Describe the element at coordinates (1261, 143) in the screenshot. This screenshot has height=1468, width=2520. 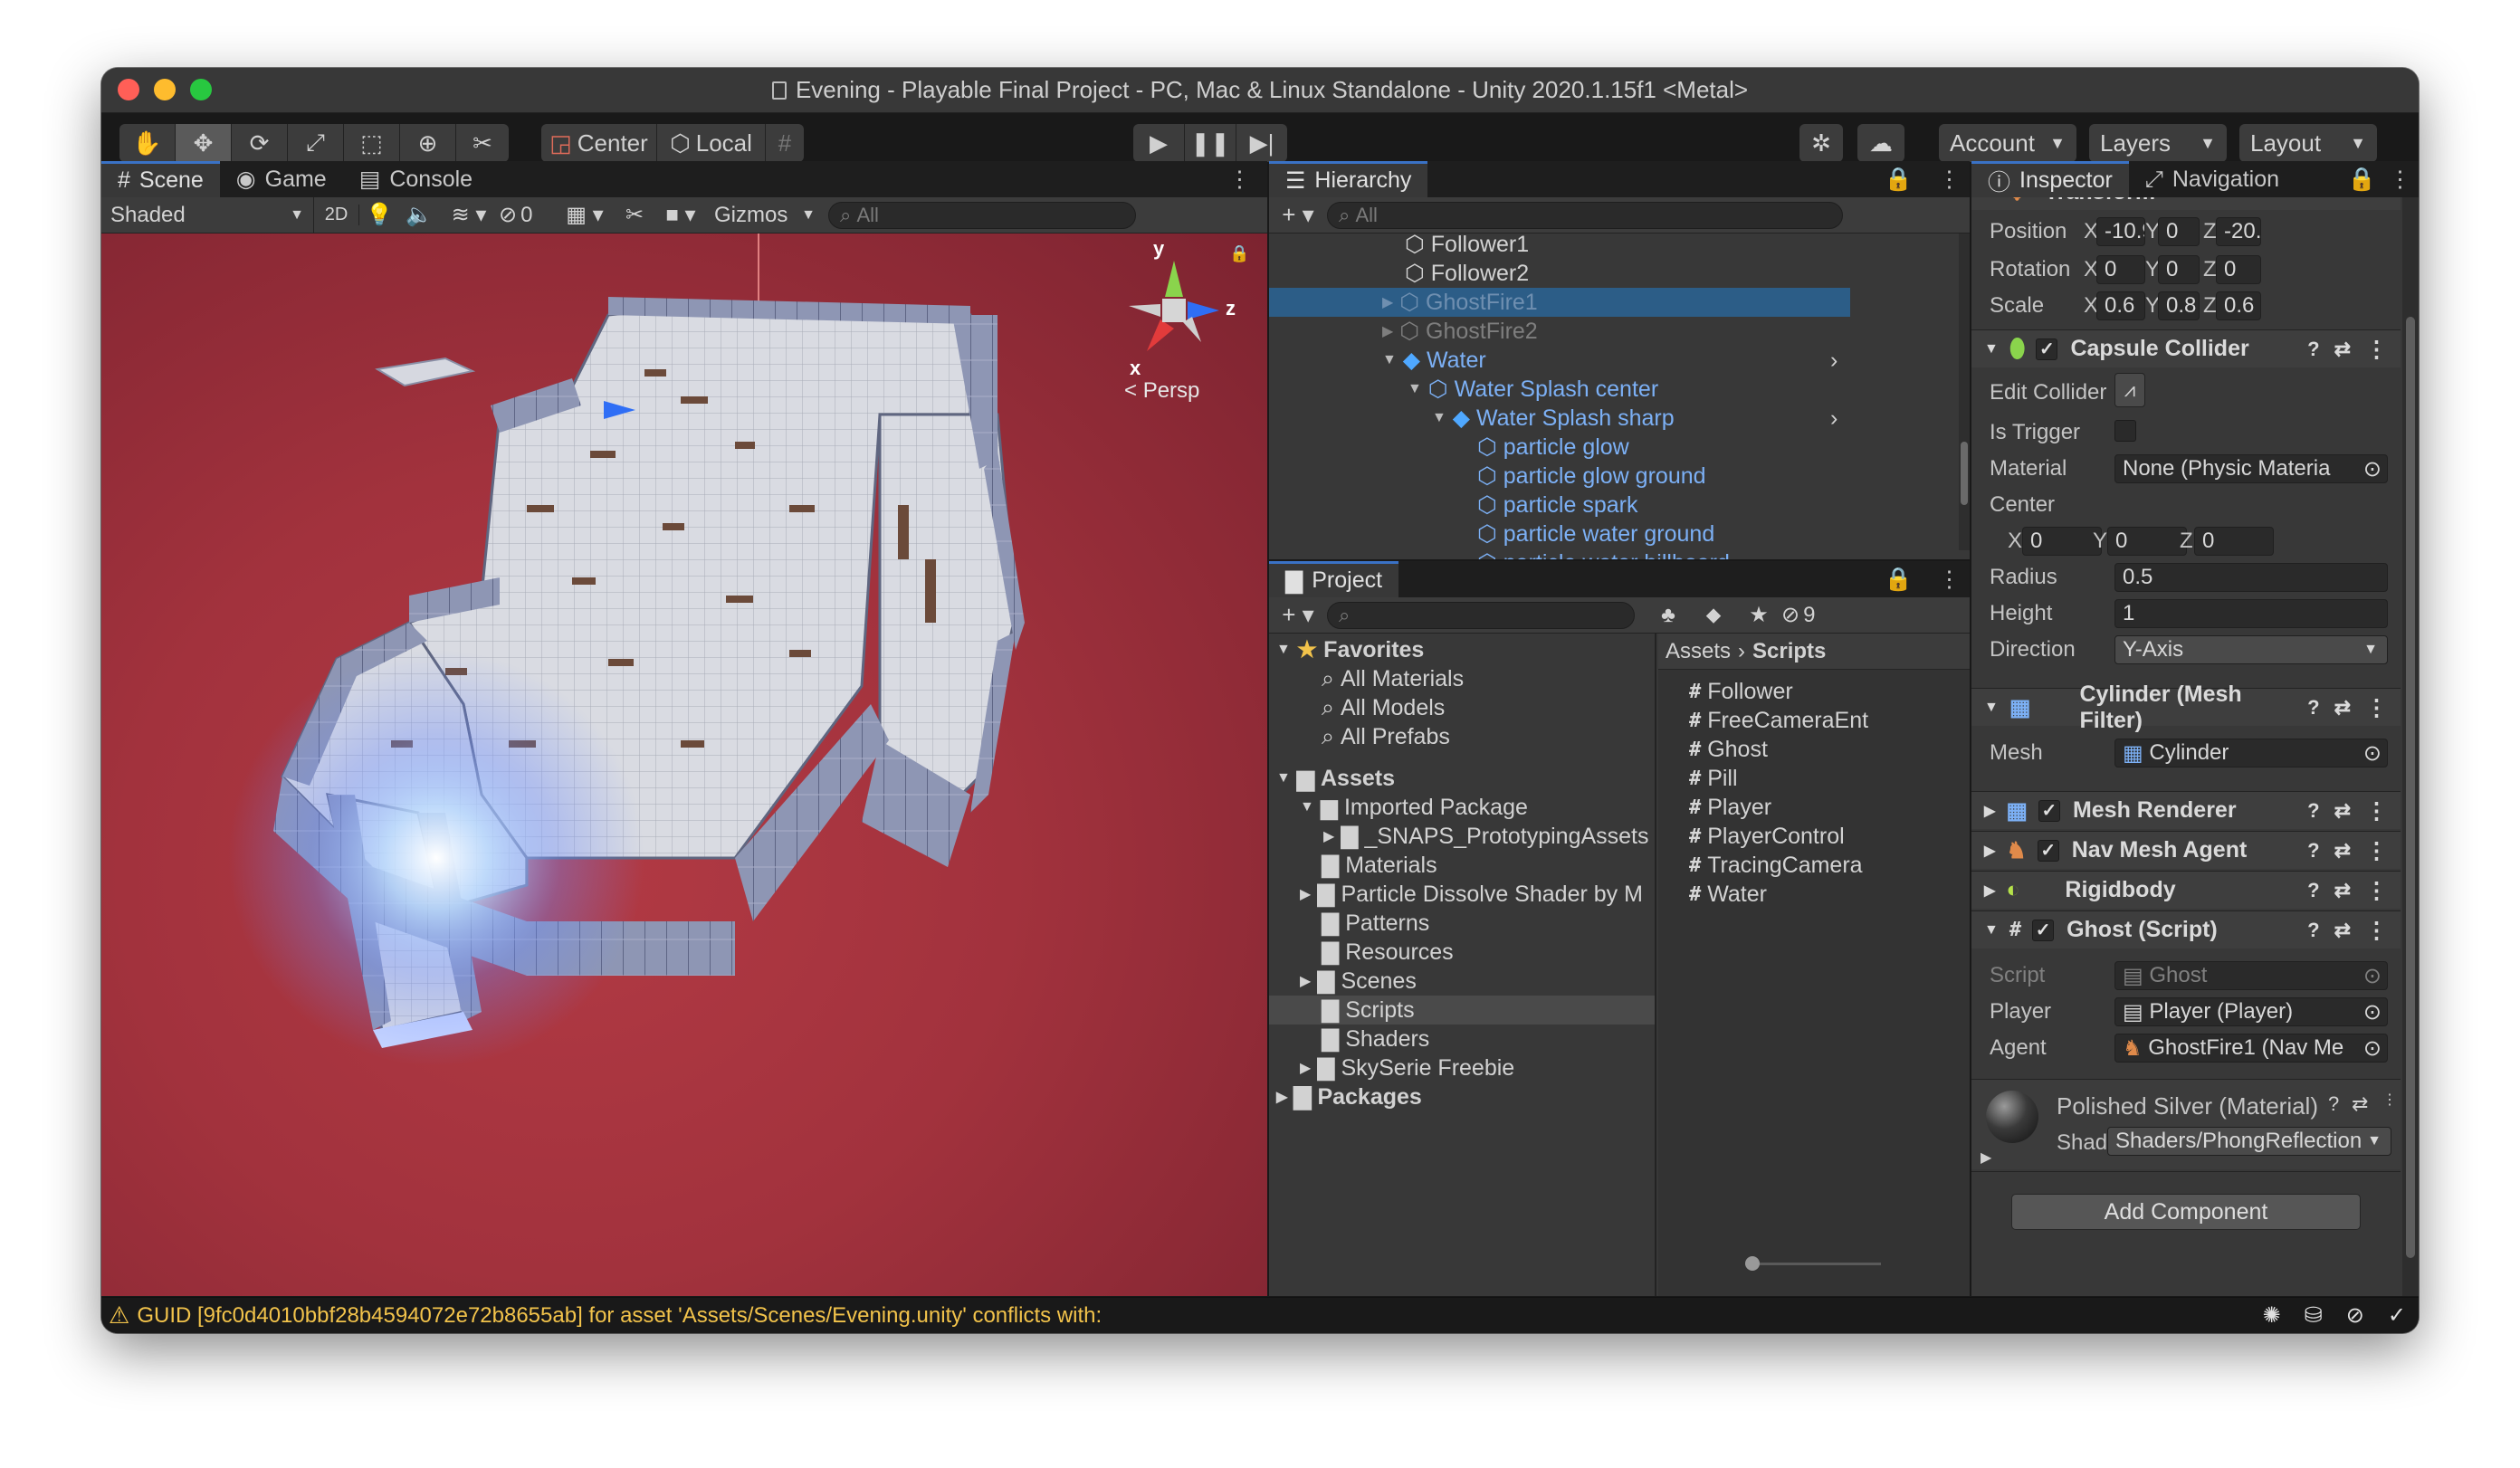
I see `step-button: ▶|` at that location.